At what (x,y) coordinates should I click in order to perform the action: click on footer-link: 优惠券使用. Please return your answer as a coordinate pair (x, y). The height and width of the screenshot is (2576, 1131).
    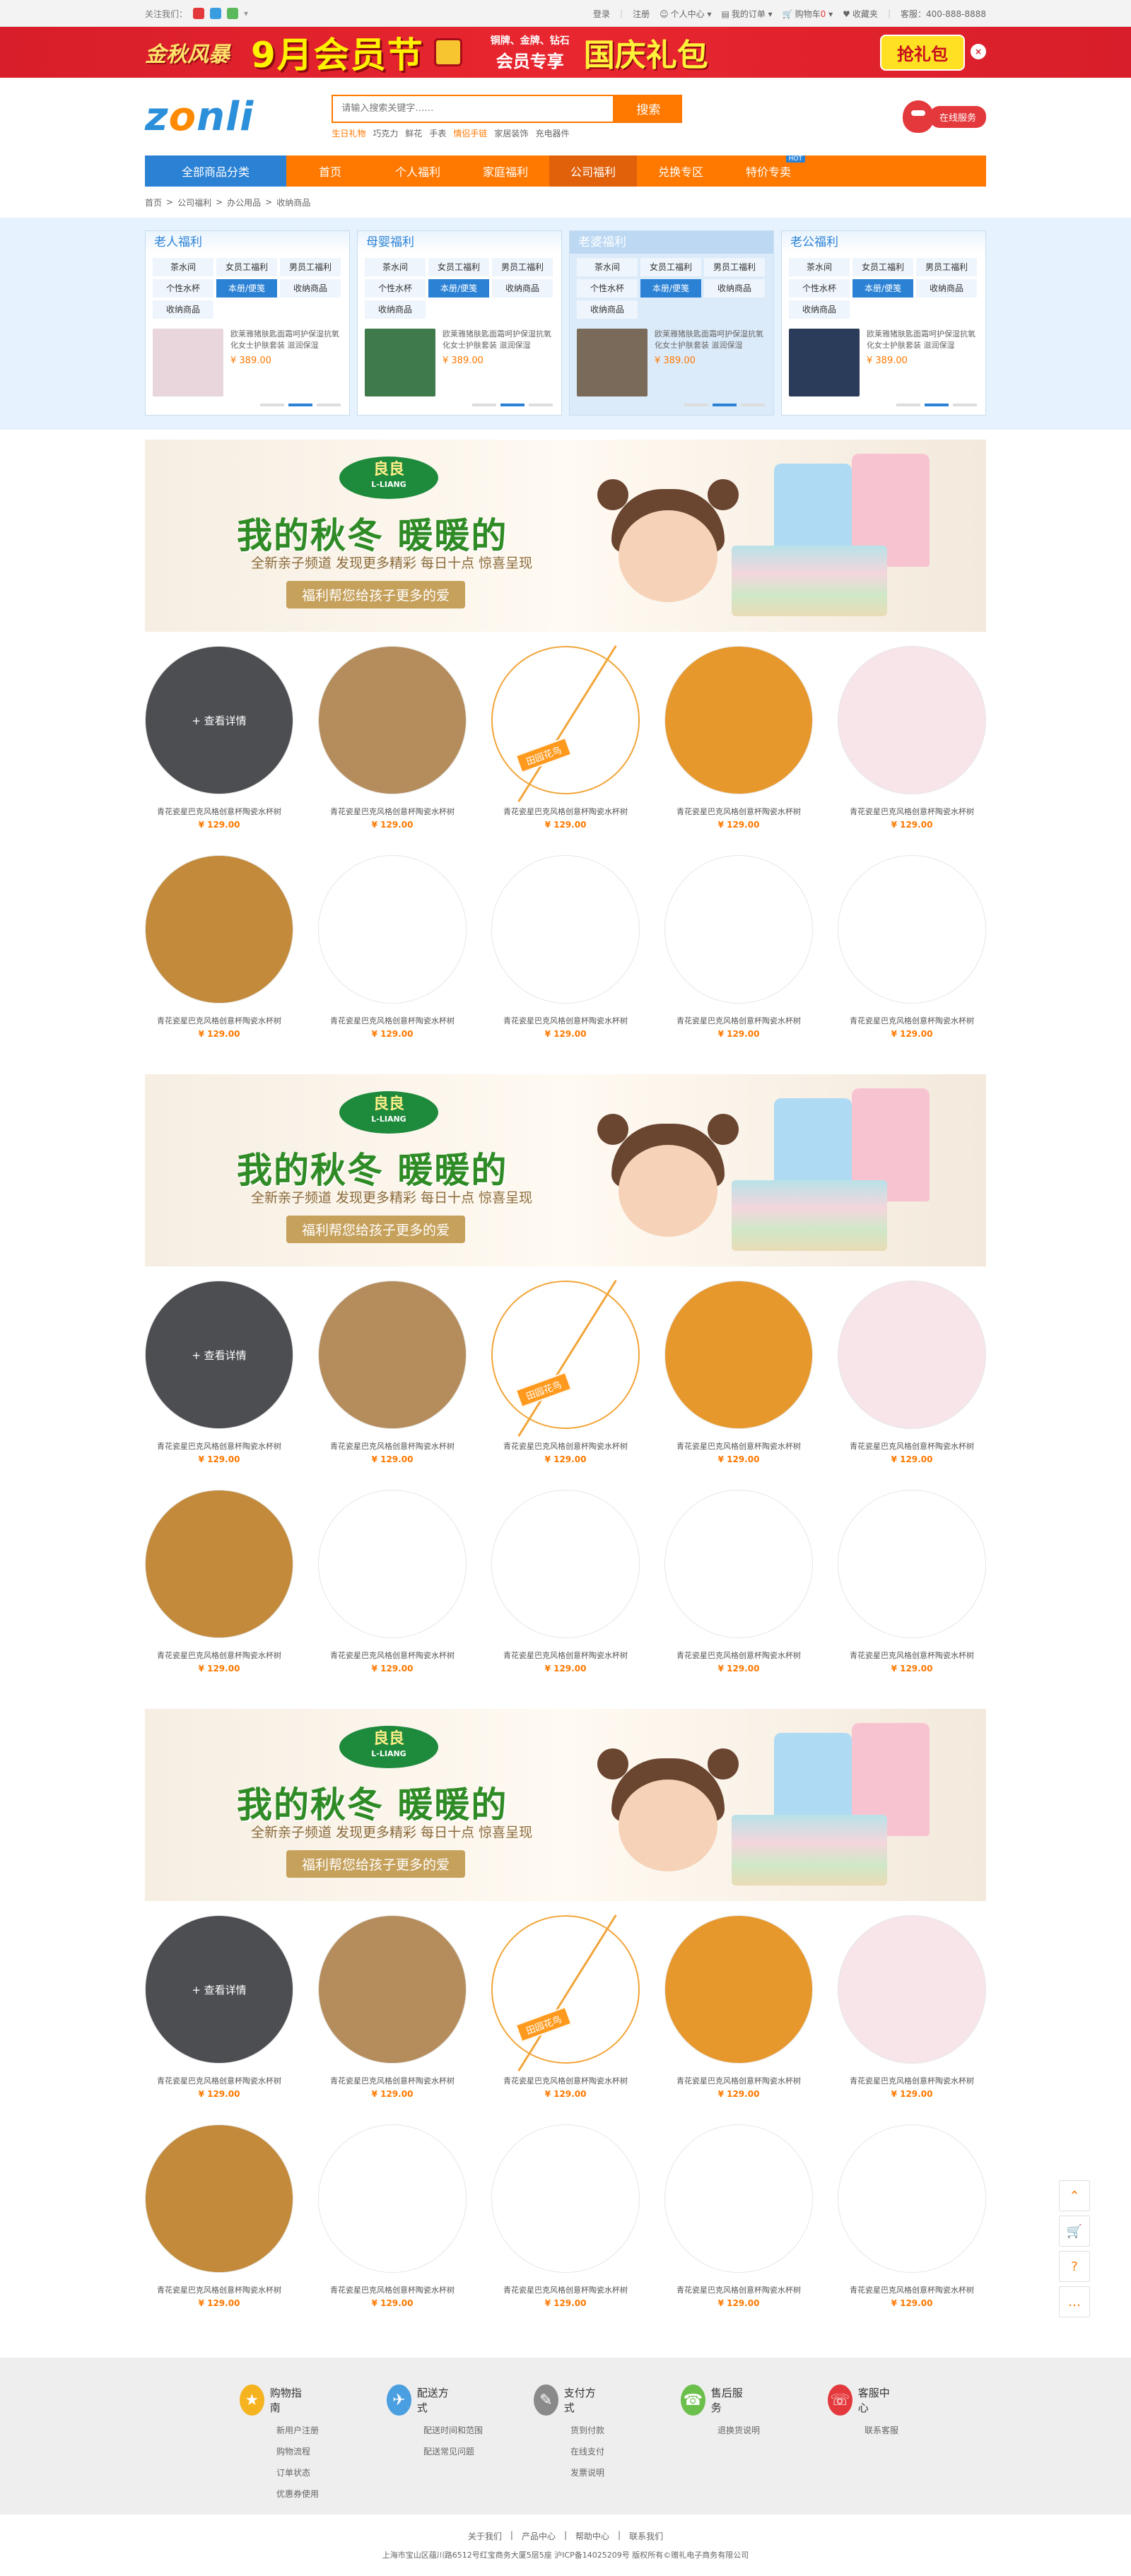
    Looking at the image, I should click on (298, 2494).